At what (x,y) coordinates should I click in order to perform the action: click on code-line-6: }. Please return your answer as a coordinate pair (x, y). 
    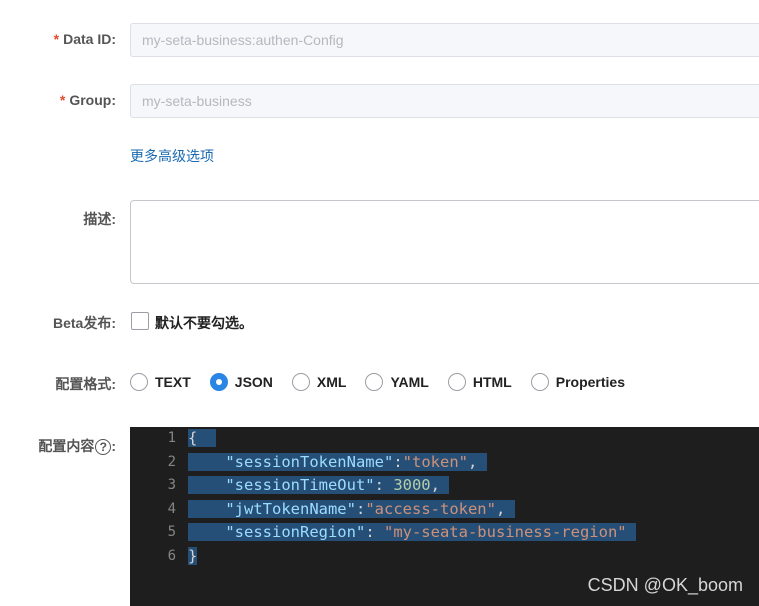
    Looking at the image, I should click on (193, 555).